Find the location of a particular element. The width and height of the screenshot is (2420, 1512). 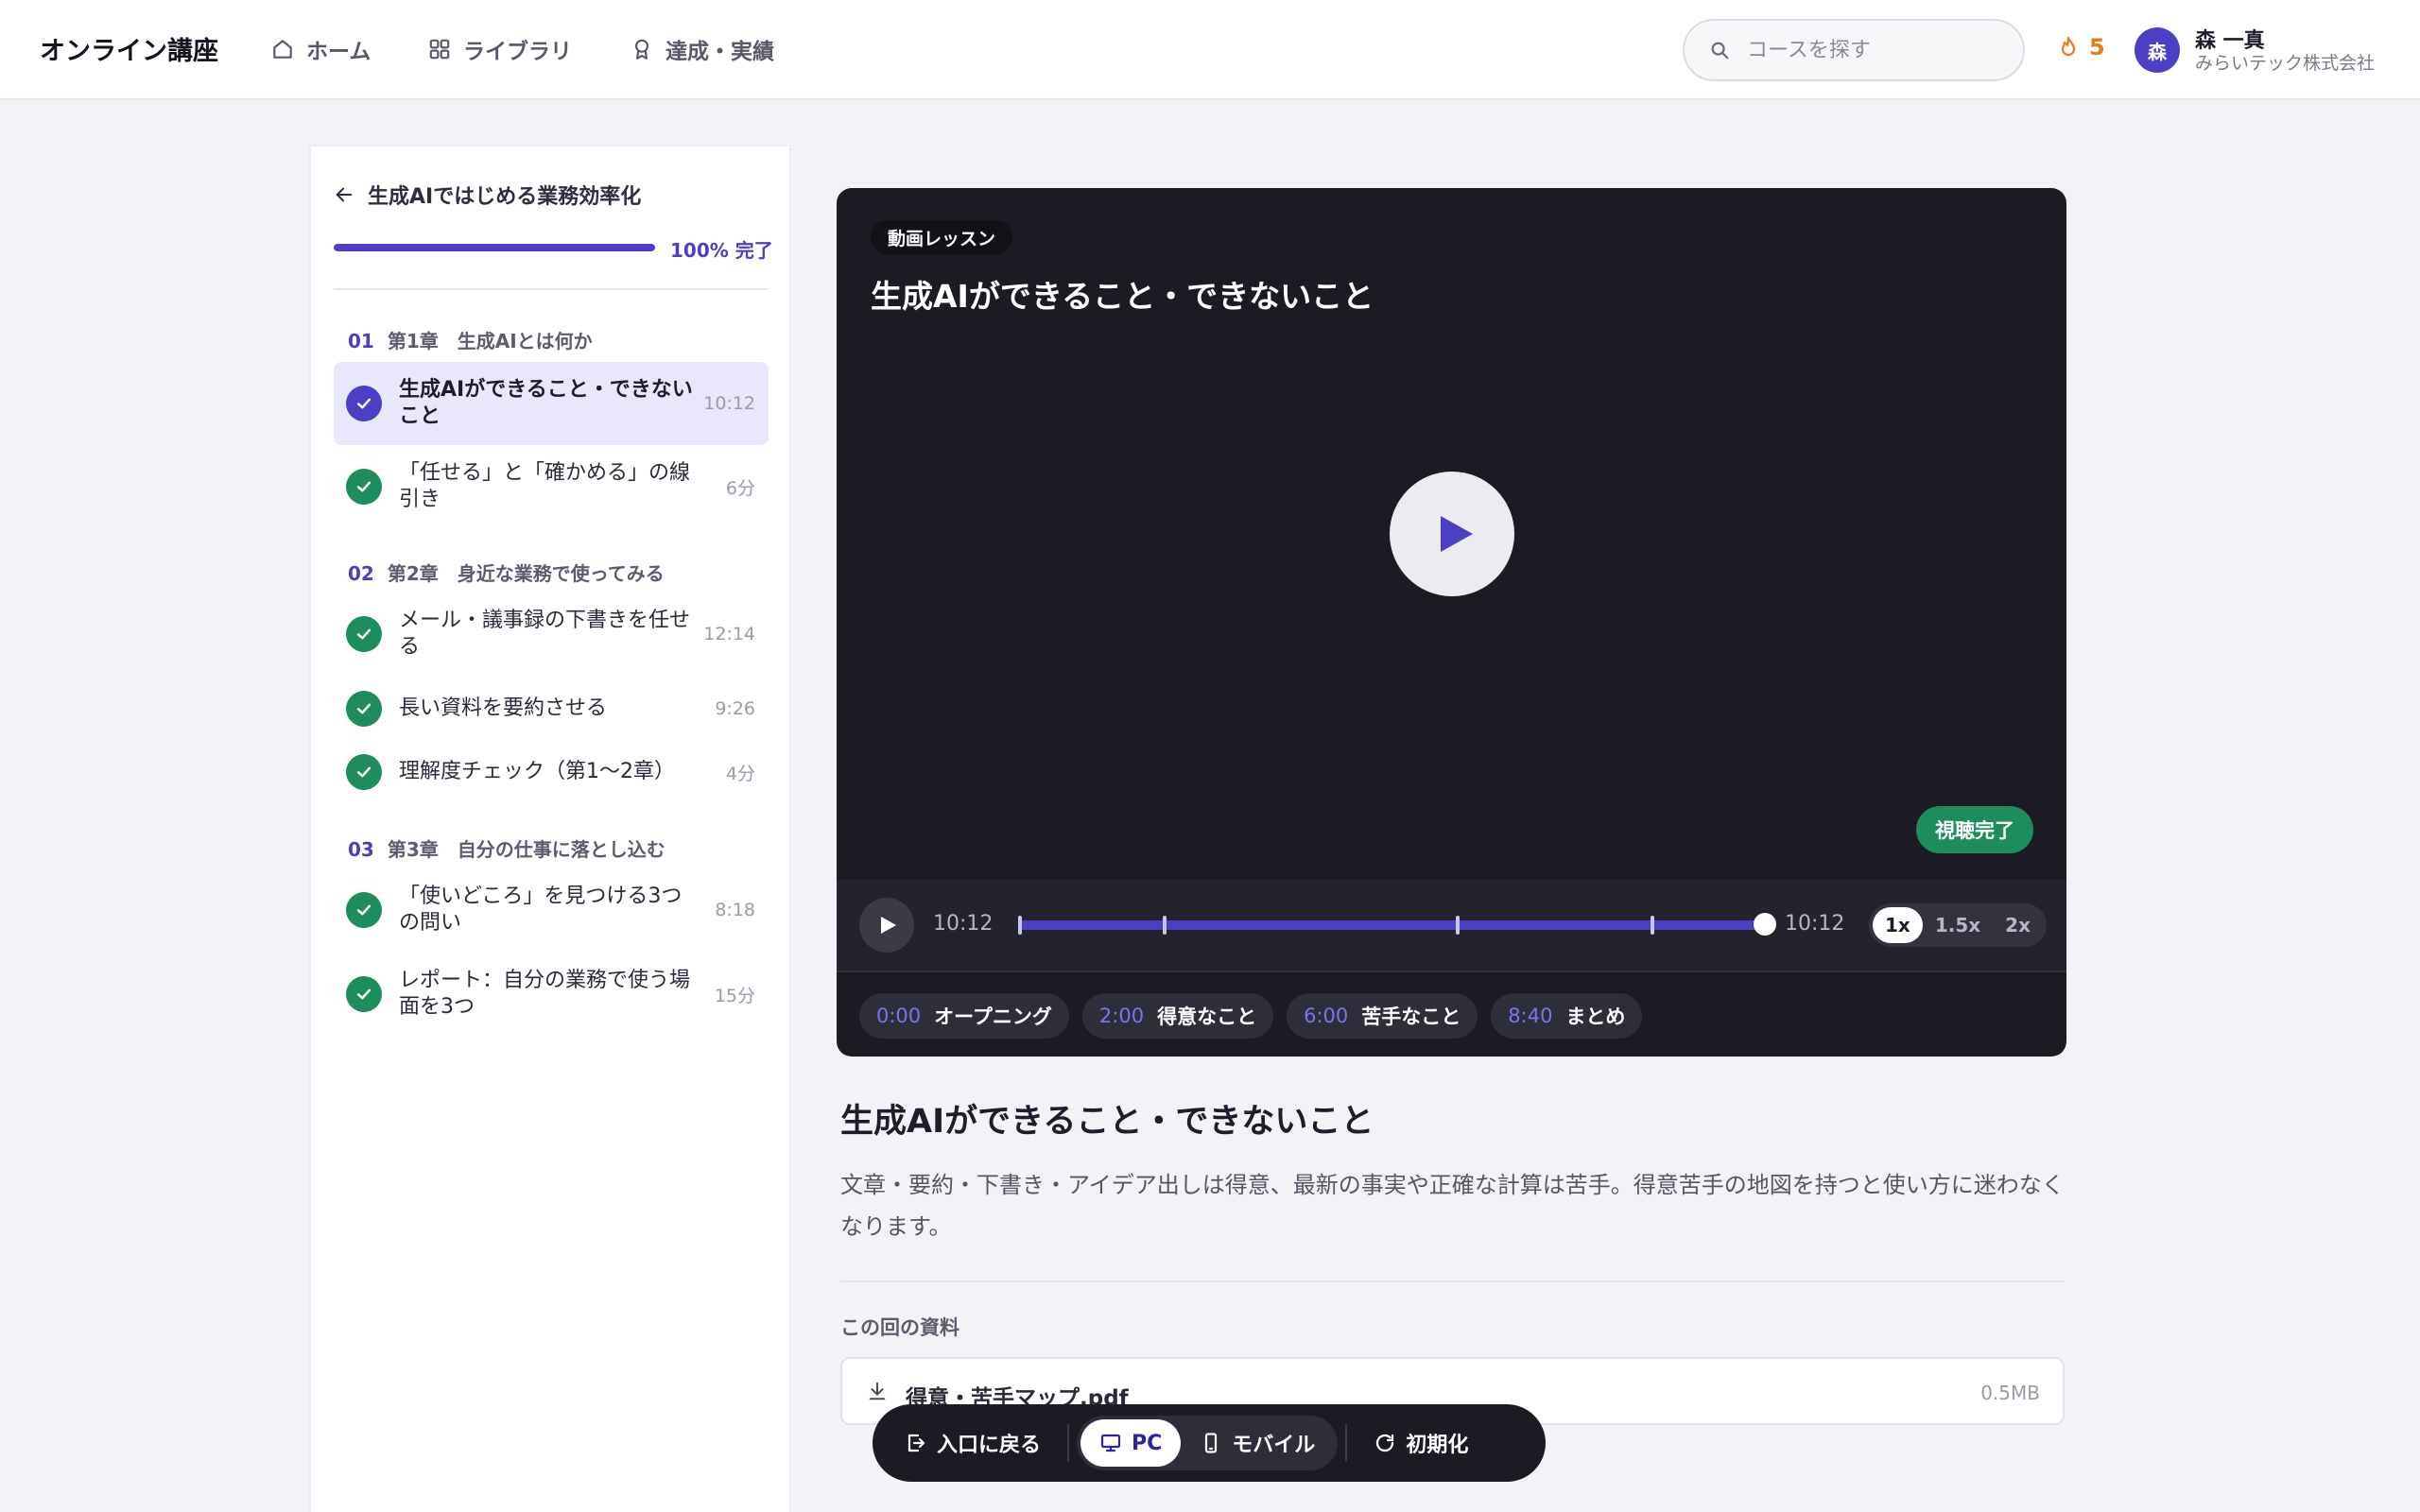

course-title: 生成AIではじめる業務効率化 is located at coordinates (505, 197).